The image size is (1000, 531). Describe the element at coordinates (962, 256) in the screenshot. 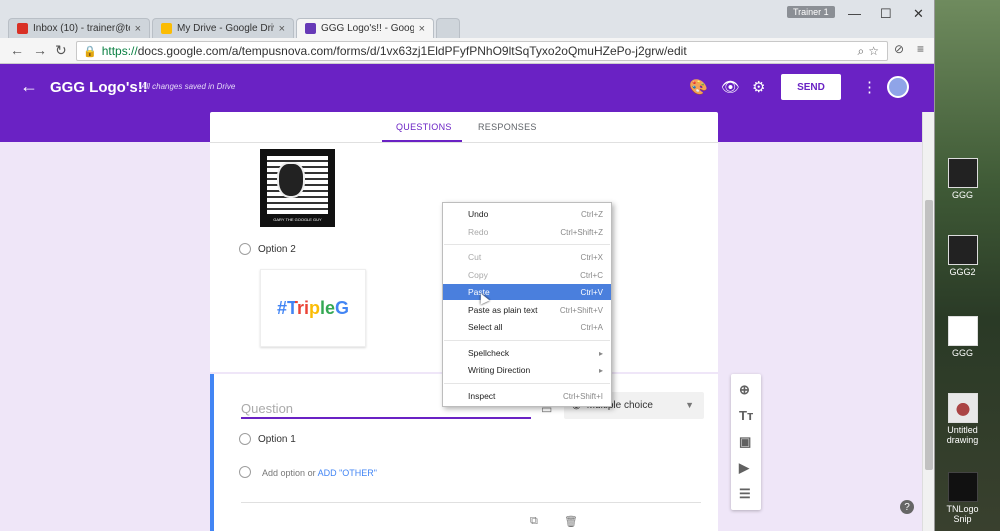

I see `desktop-icon-ggg2: GGG2` at that location.